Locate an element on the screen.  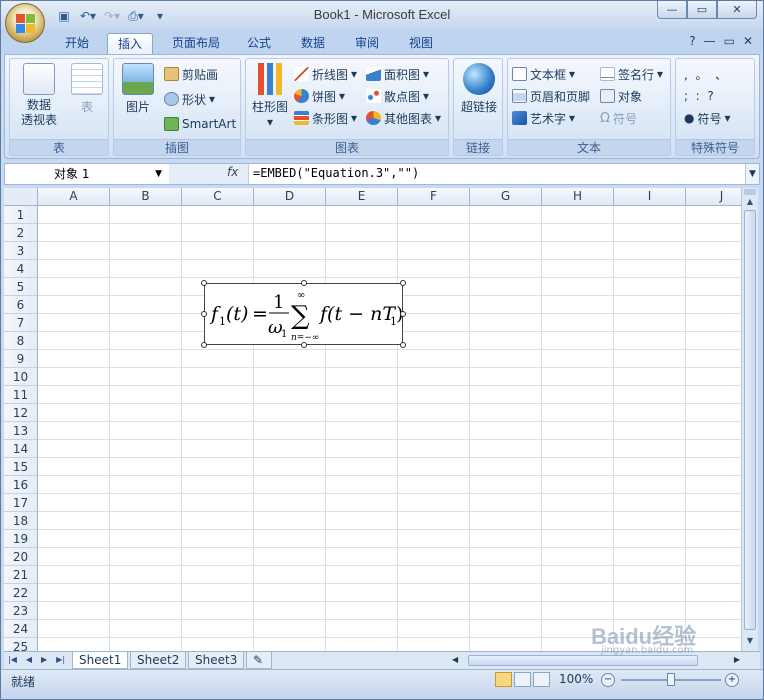
table-button: 表 is located at coordinates (87, 89).